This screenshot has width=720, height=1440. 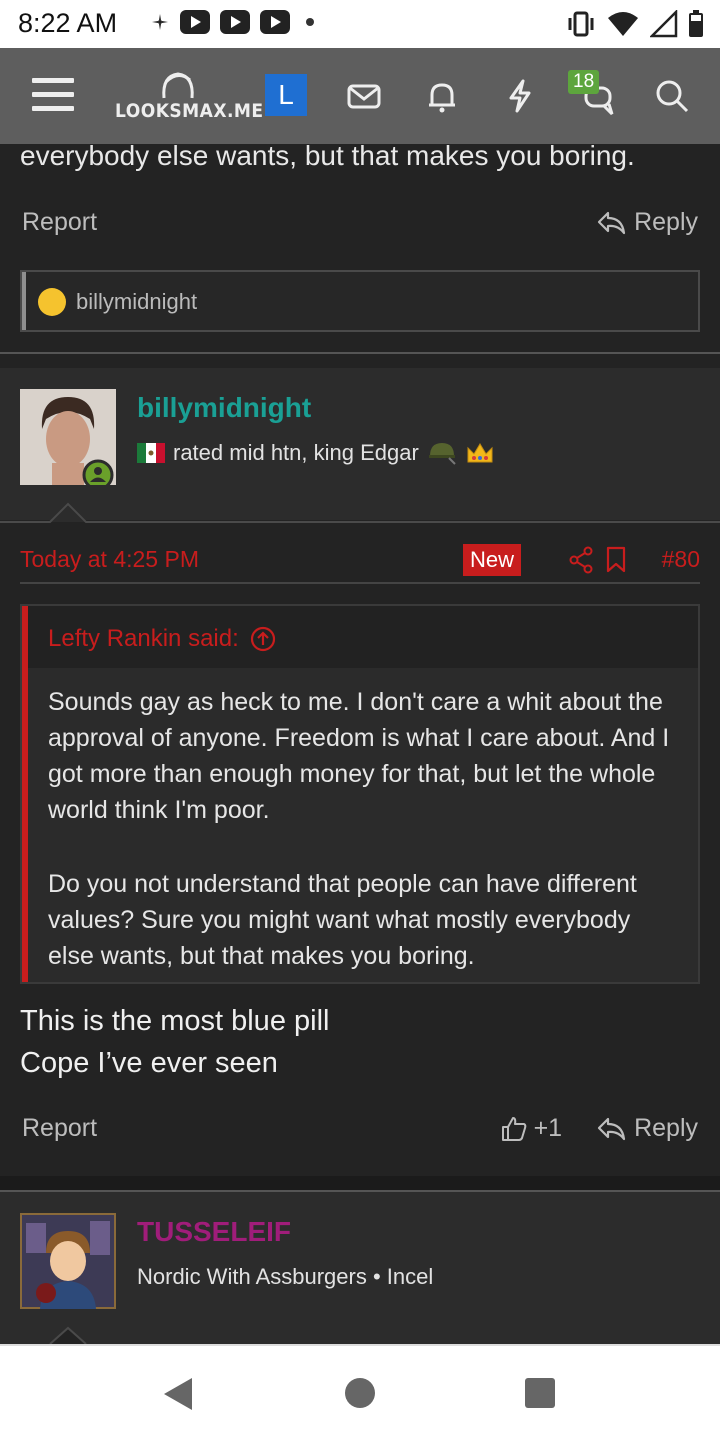 What do you see at coordinates (310, 22) in the screenshot?
I see `dot-icon` at bounding box center [310, 22].